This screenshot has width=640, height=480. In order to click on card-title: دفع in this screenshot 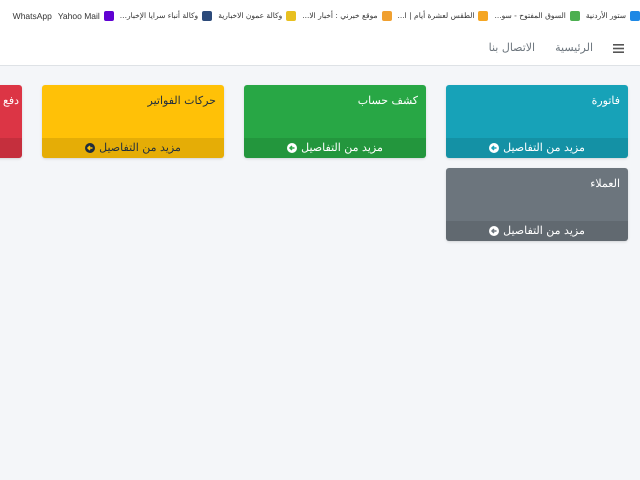, I will do `click(10, 101)`.